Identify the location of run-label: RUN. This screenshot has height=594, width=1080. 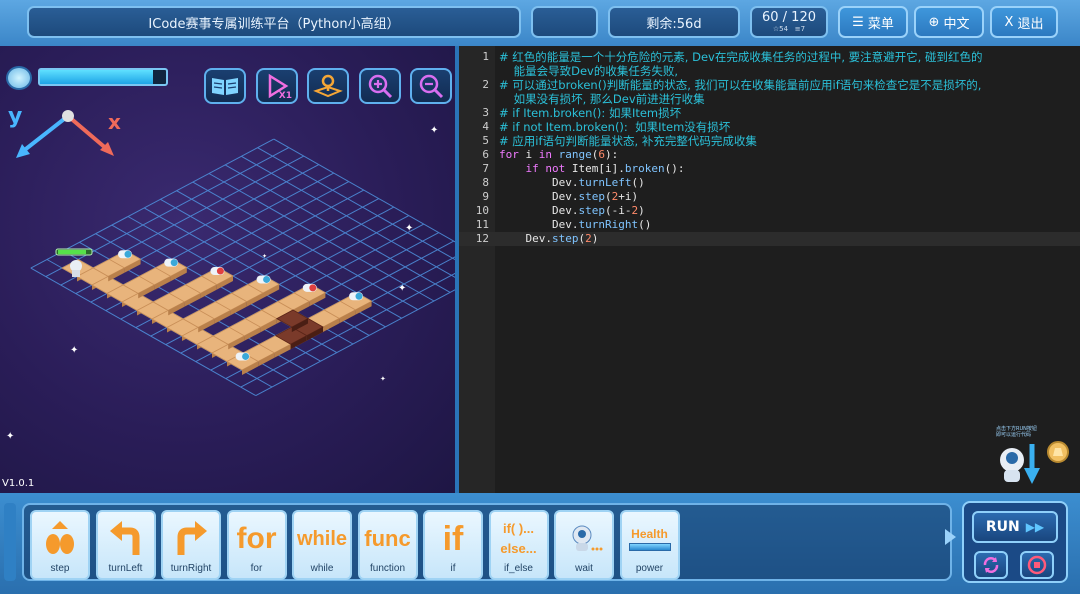
(1002, 527).